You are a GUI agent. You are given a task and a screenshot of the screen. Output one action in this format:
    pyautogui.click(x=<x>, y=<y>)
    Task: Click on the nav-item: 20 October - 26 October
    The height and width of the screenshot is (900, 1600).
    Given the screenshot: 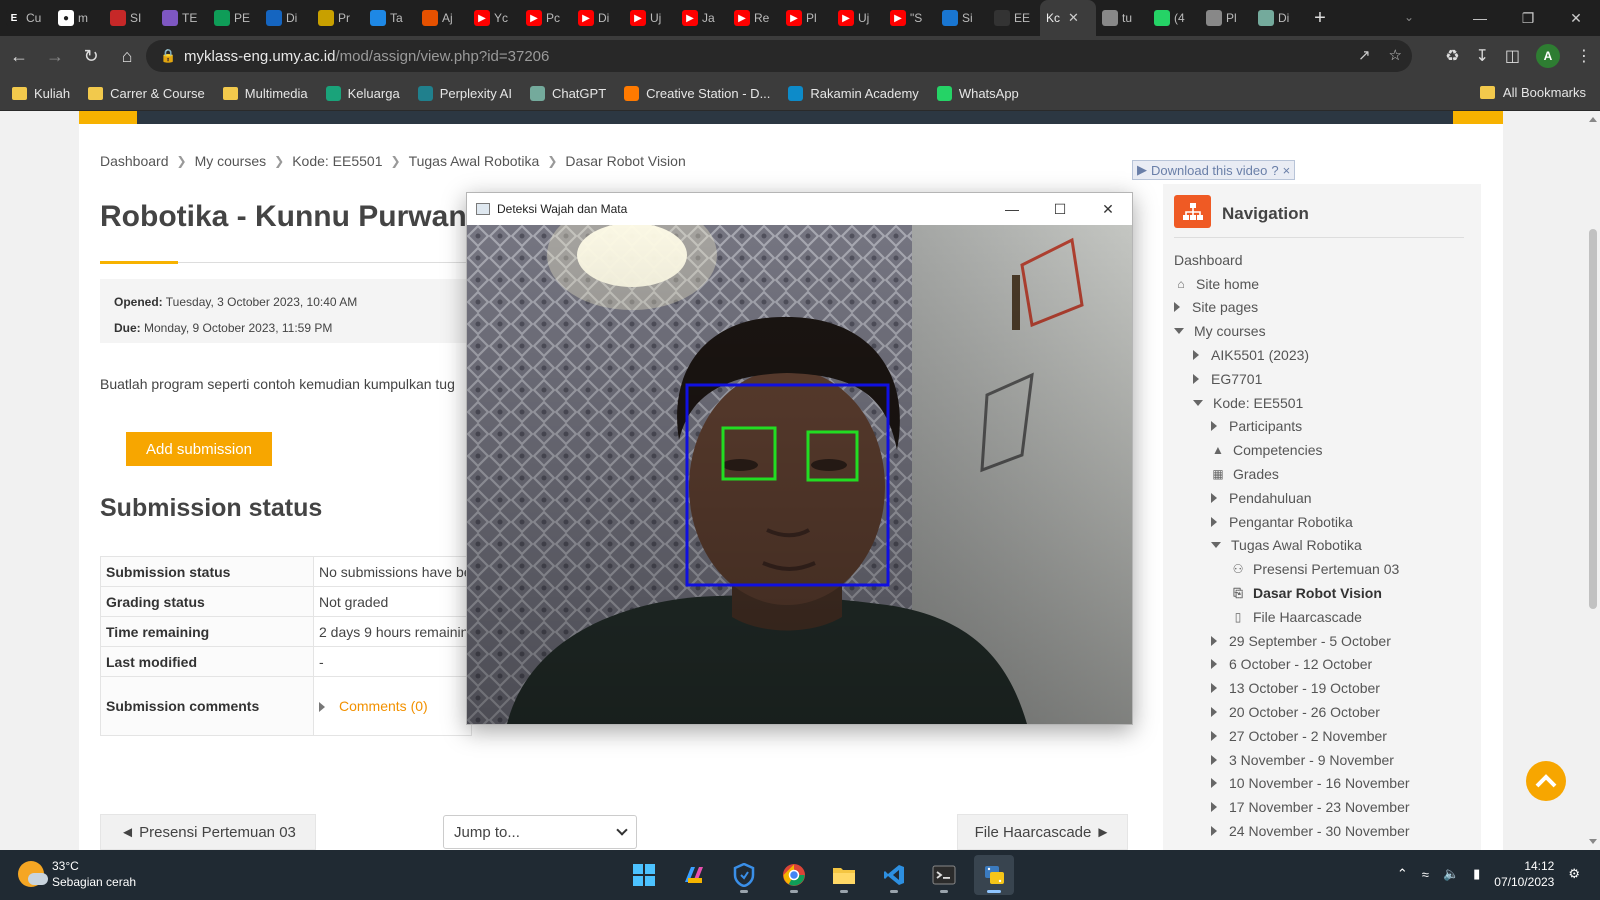 What is the action you would take?
    pyautogui.click(x=1322, y=712)
    